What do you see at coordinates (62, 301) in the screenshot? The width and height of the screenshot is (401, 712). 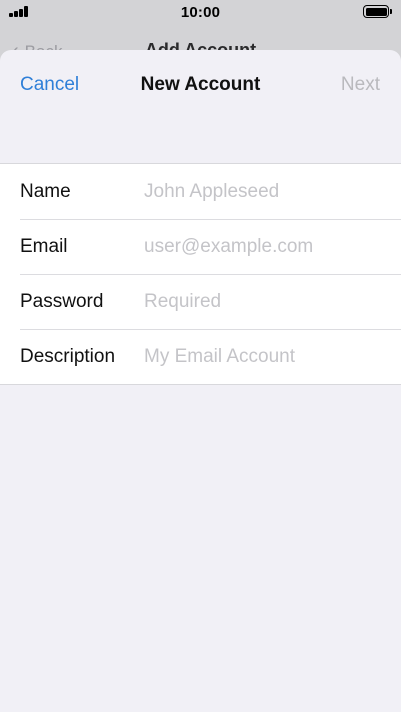 I see `password-label: Password` at bounding box center [62, 301].